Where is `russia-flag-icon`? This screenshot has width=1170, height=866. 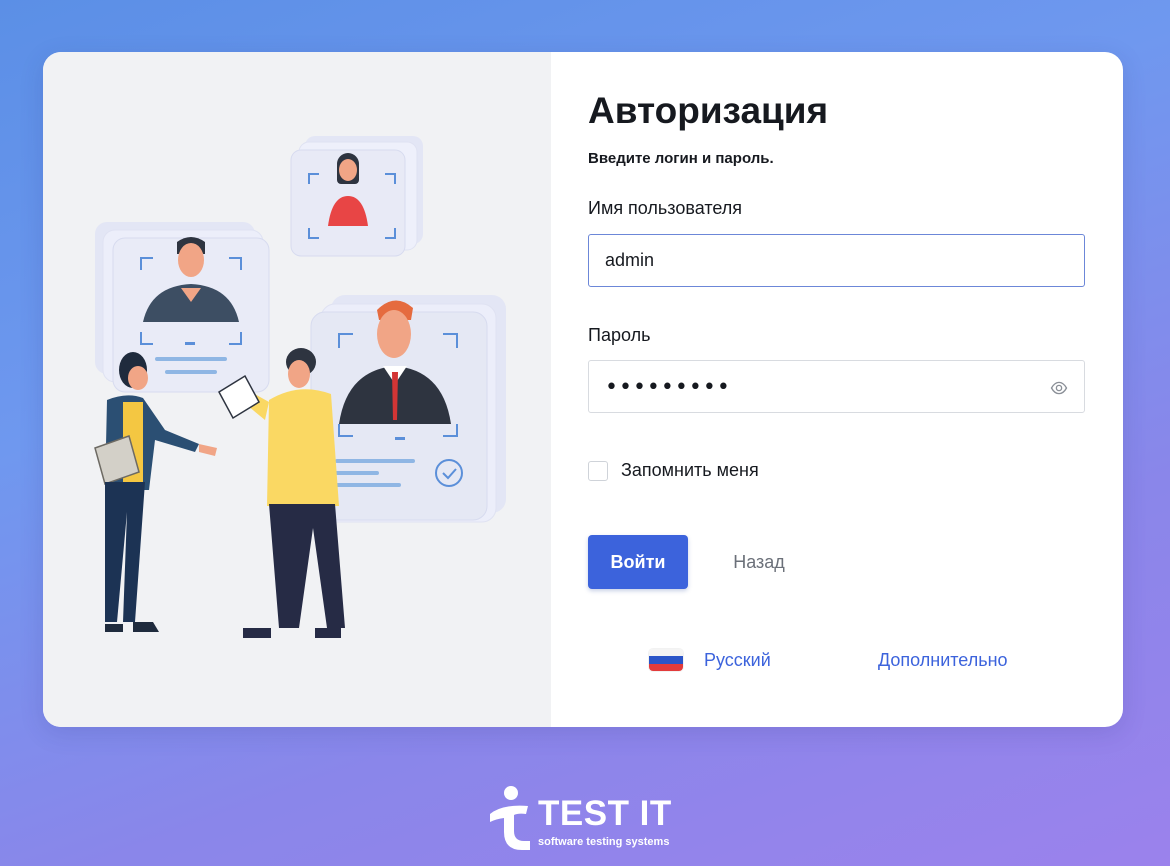 russia-flag-icon is located at coordinates (666, 660).